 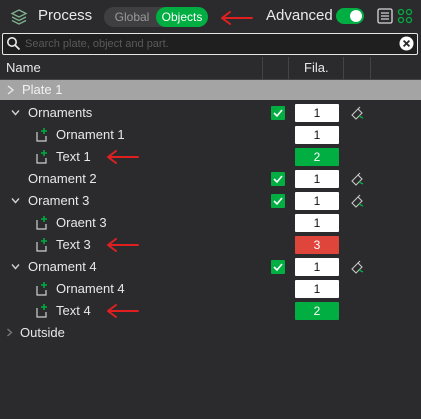 I want to click on column-filament-header: Fila., so click(x=316, y=67).